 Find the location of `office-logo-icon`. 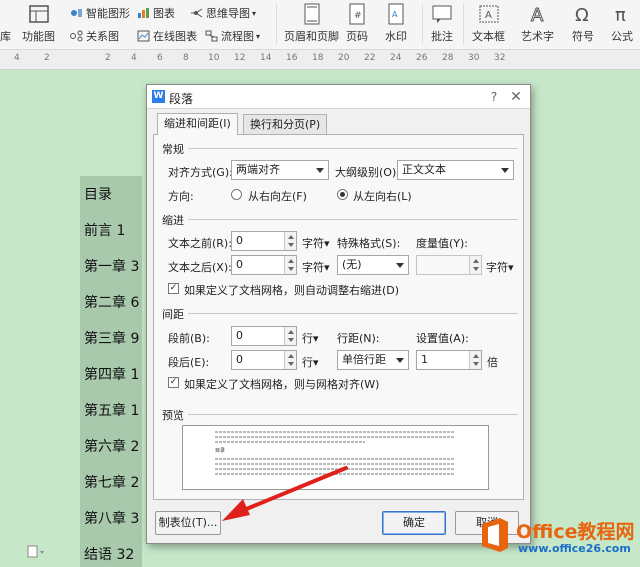

office-logo-icon is located at coordinates (495, 535).